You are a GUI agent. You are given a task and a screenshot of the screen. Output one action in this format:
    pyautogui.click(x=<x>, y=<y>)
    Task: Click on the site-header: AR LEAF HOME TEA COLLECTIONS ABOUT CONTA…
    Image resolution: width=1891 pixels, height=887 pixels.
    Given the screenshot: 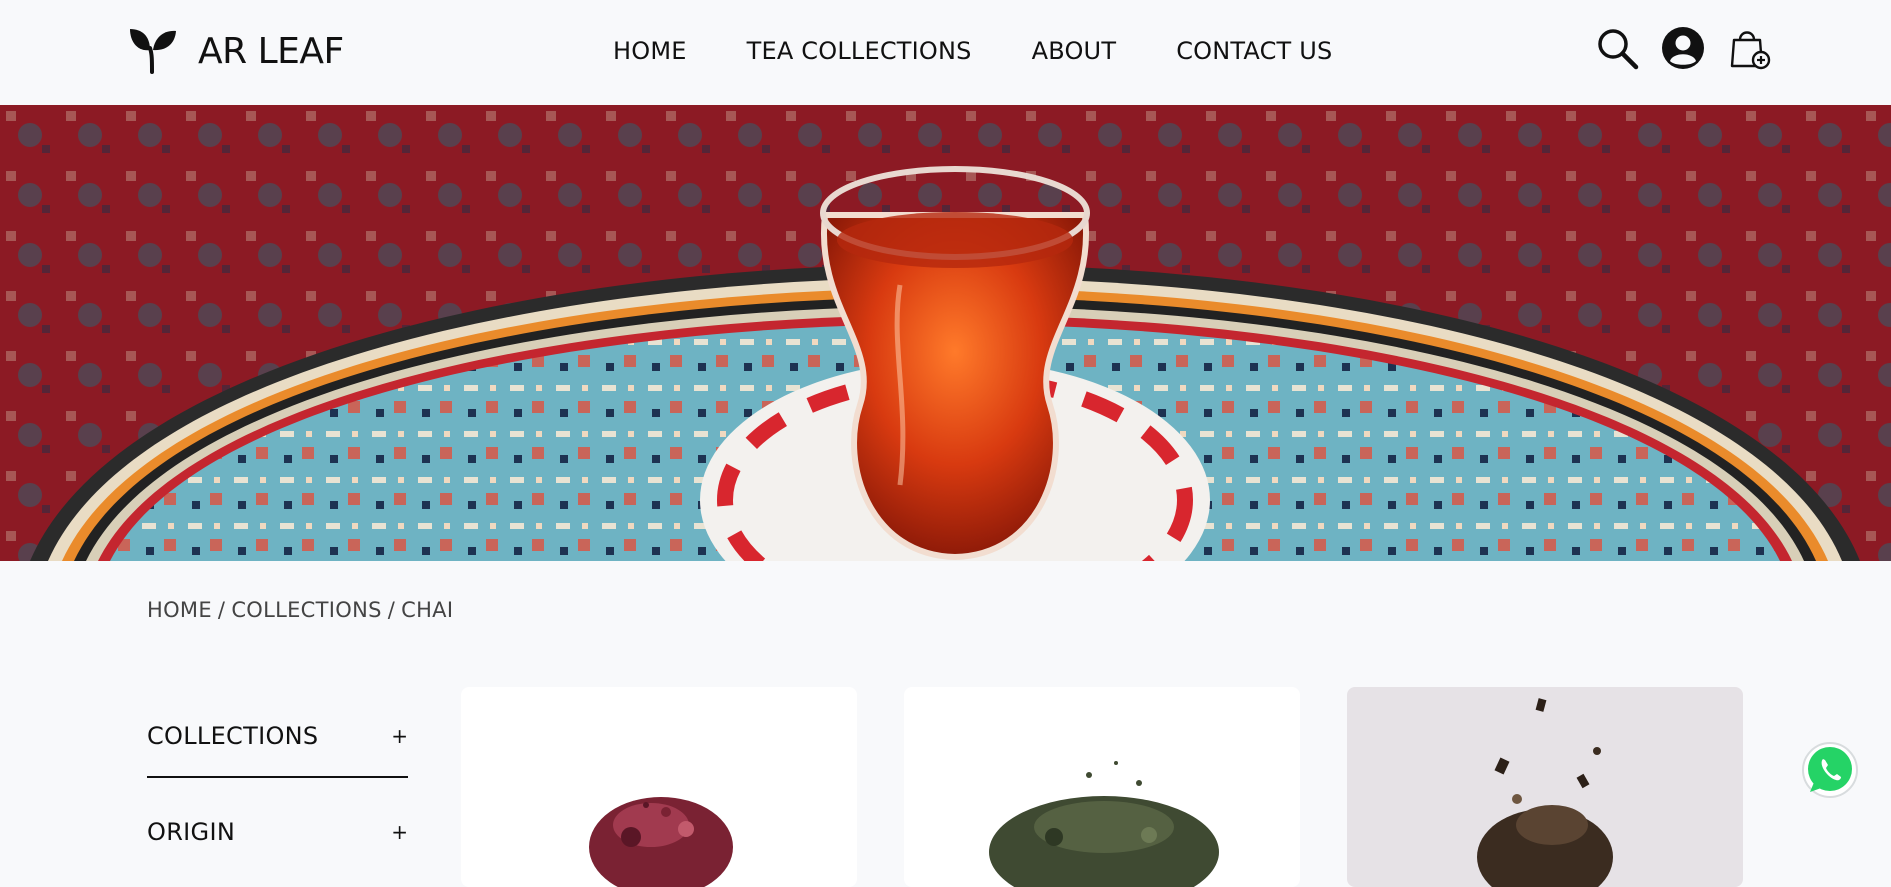 What is the action you would take?
    pyautogui.click(x=945, y=52)
    